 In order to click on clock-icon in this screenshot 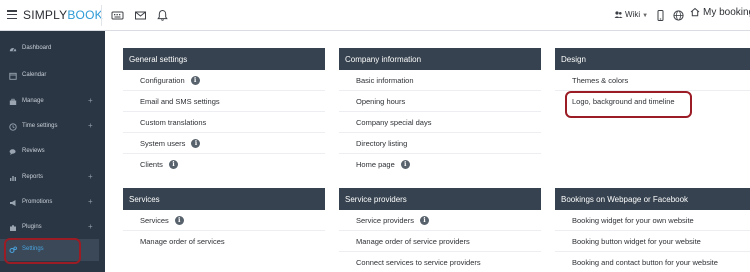, I will do `click(13, 127)`.